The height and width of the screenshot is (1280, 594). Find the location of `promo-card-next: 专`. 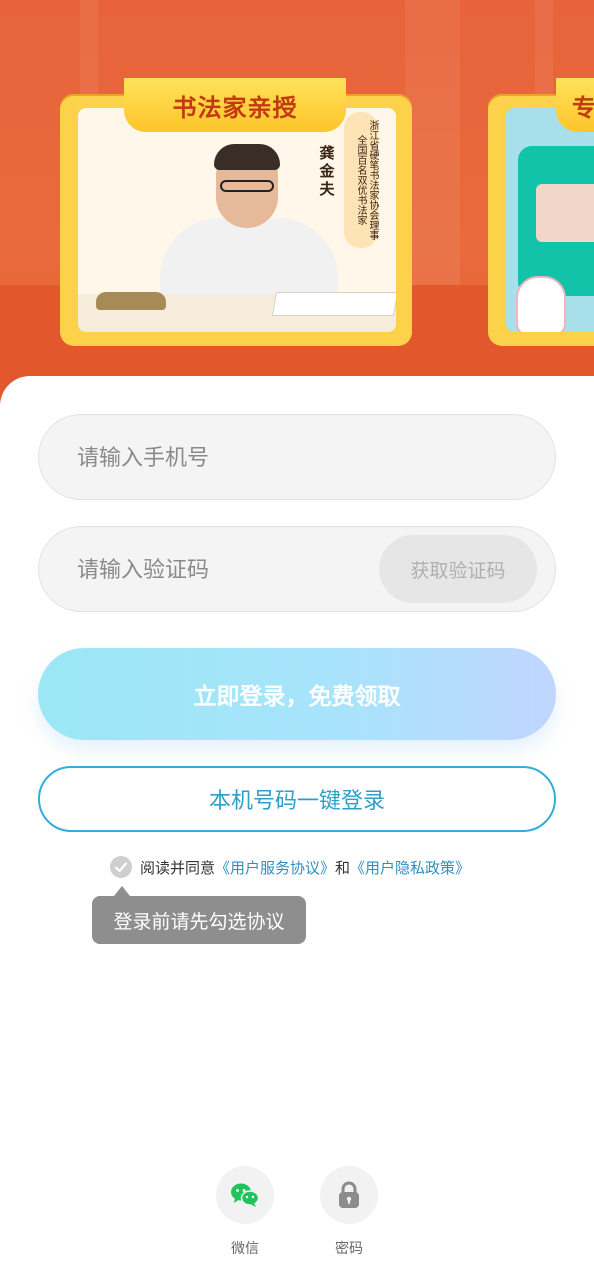

promo-card-next: 专 is located at coordinates (541, 212).